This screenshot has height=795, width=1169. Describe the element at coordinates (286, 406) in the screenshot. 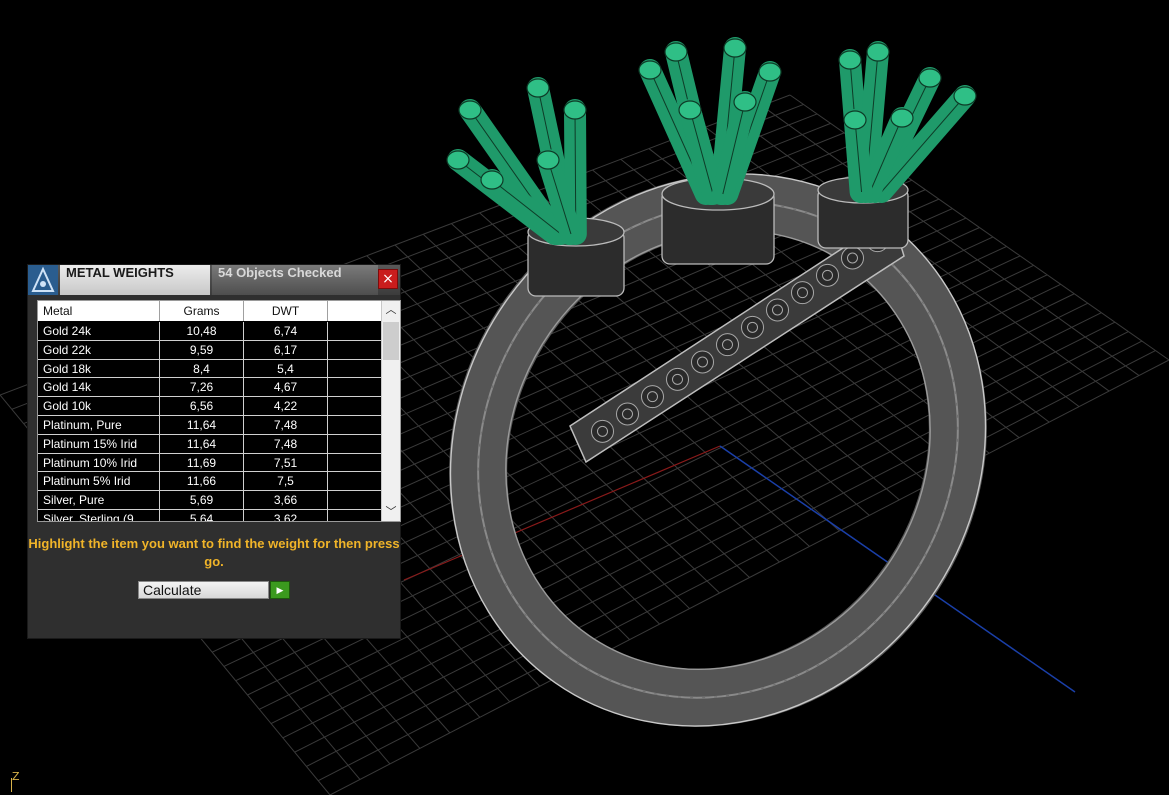

I see `cell-dwt: 4,22` at that location.